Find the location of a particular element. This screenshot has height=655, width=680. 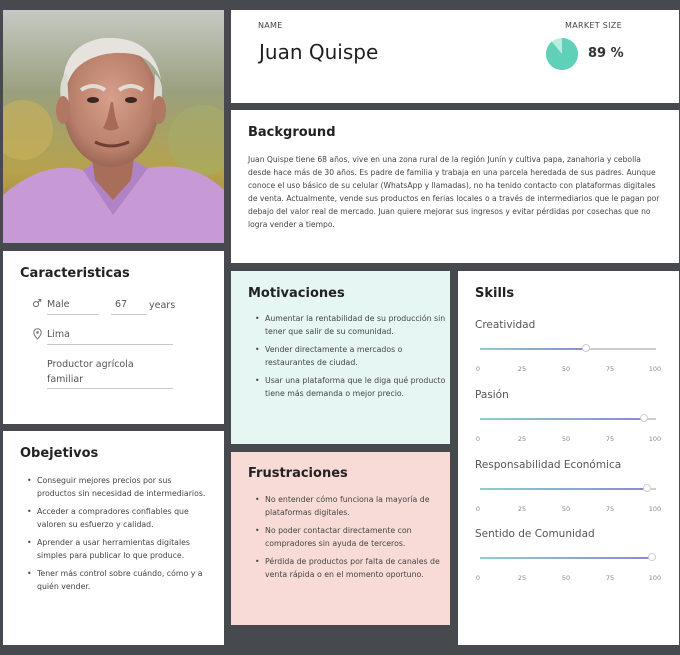

objetivos-title: Obejetivos is located at coordinates (59, 453).